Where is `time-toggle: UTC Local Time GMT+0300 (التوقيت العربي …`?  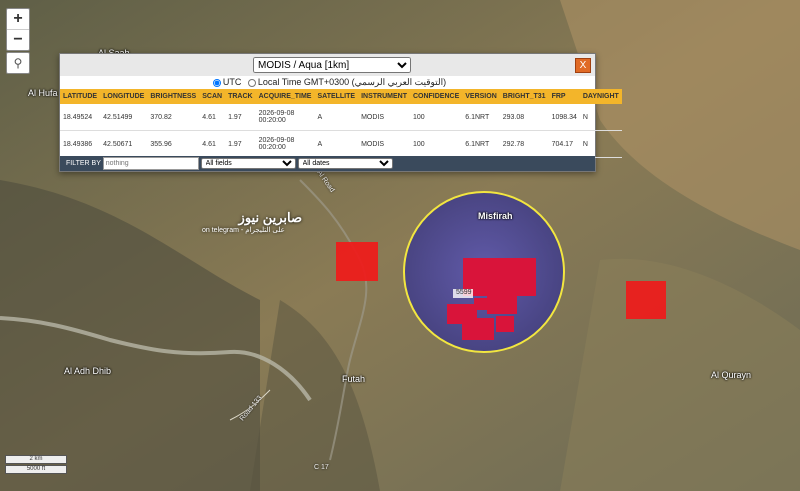
time-toggle: UTC Local Time GMT+0300 (التوقيت العربي … is located at coordinates (327, 82).